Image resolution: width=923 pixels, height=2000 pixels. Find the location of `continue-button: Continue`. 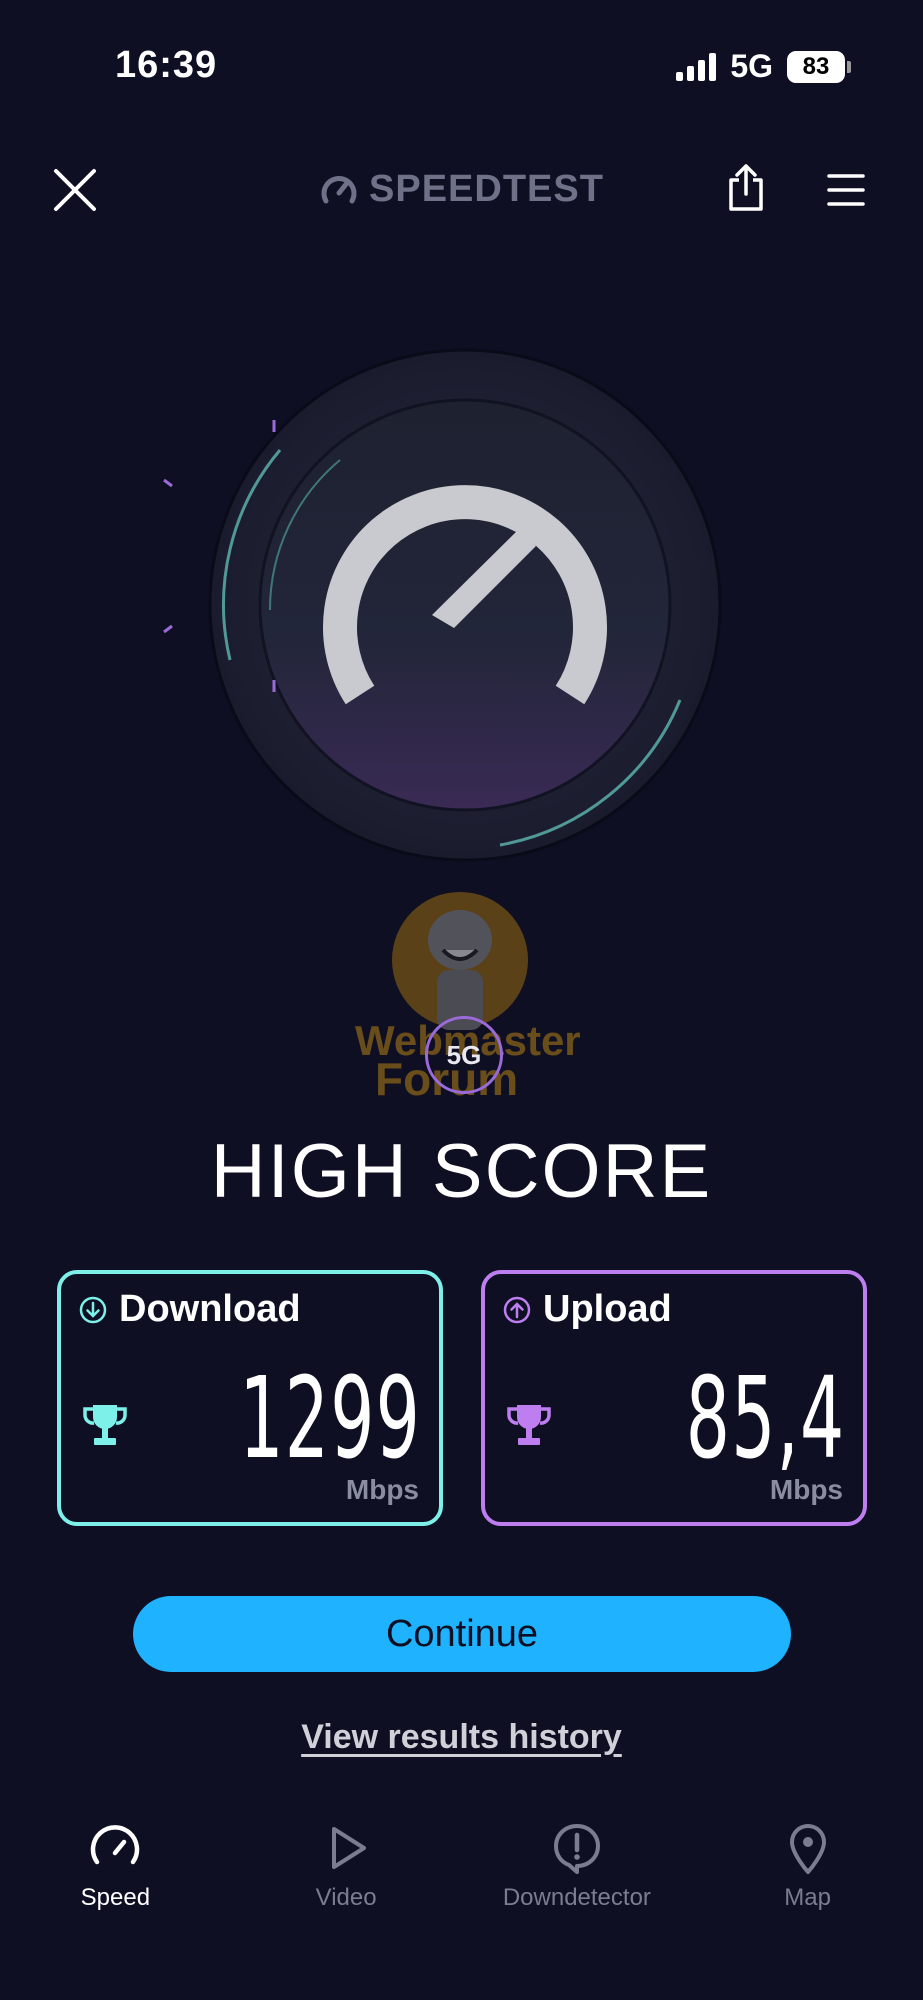

continue-button: Continue is located at coordinates (462, 1634).